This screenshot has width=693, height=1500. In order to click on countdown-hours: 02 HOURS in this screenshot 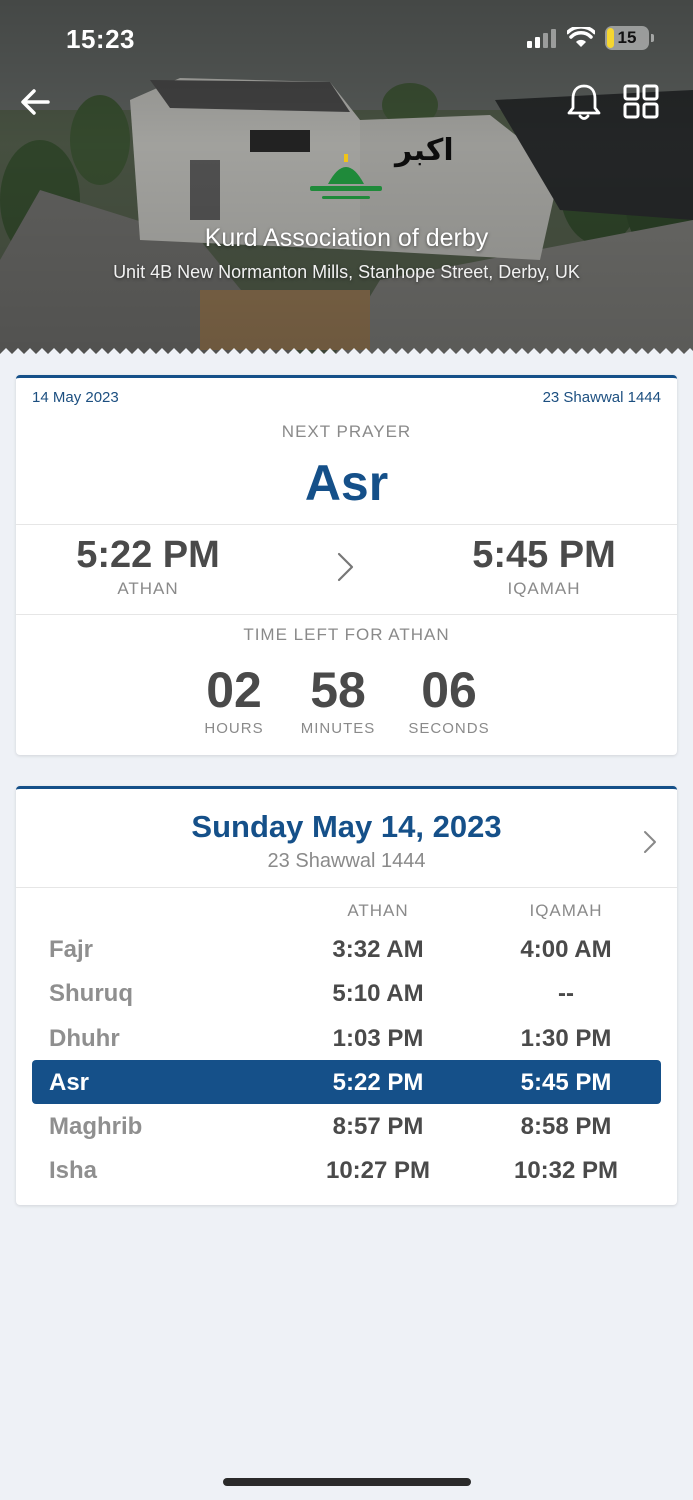, I will do `click(234, 699)`.